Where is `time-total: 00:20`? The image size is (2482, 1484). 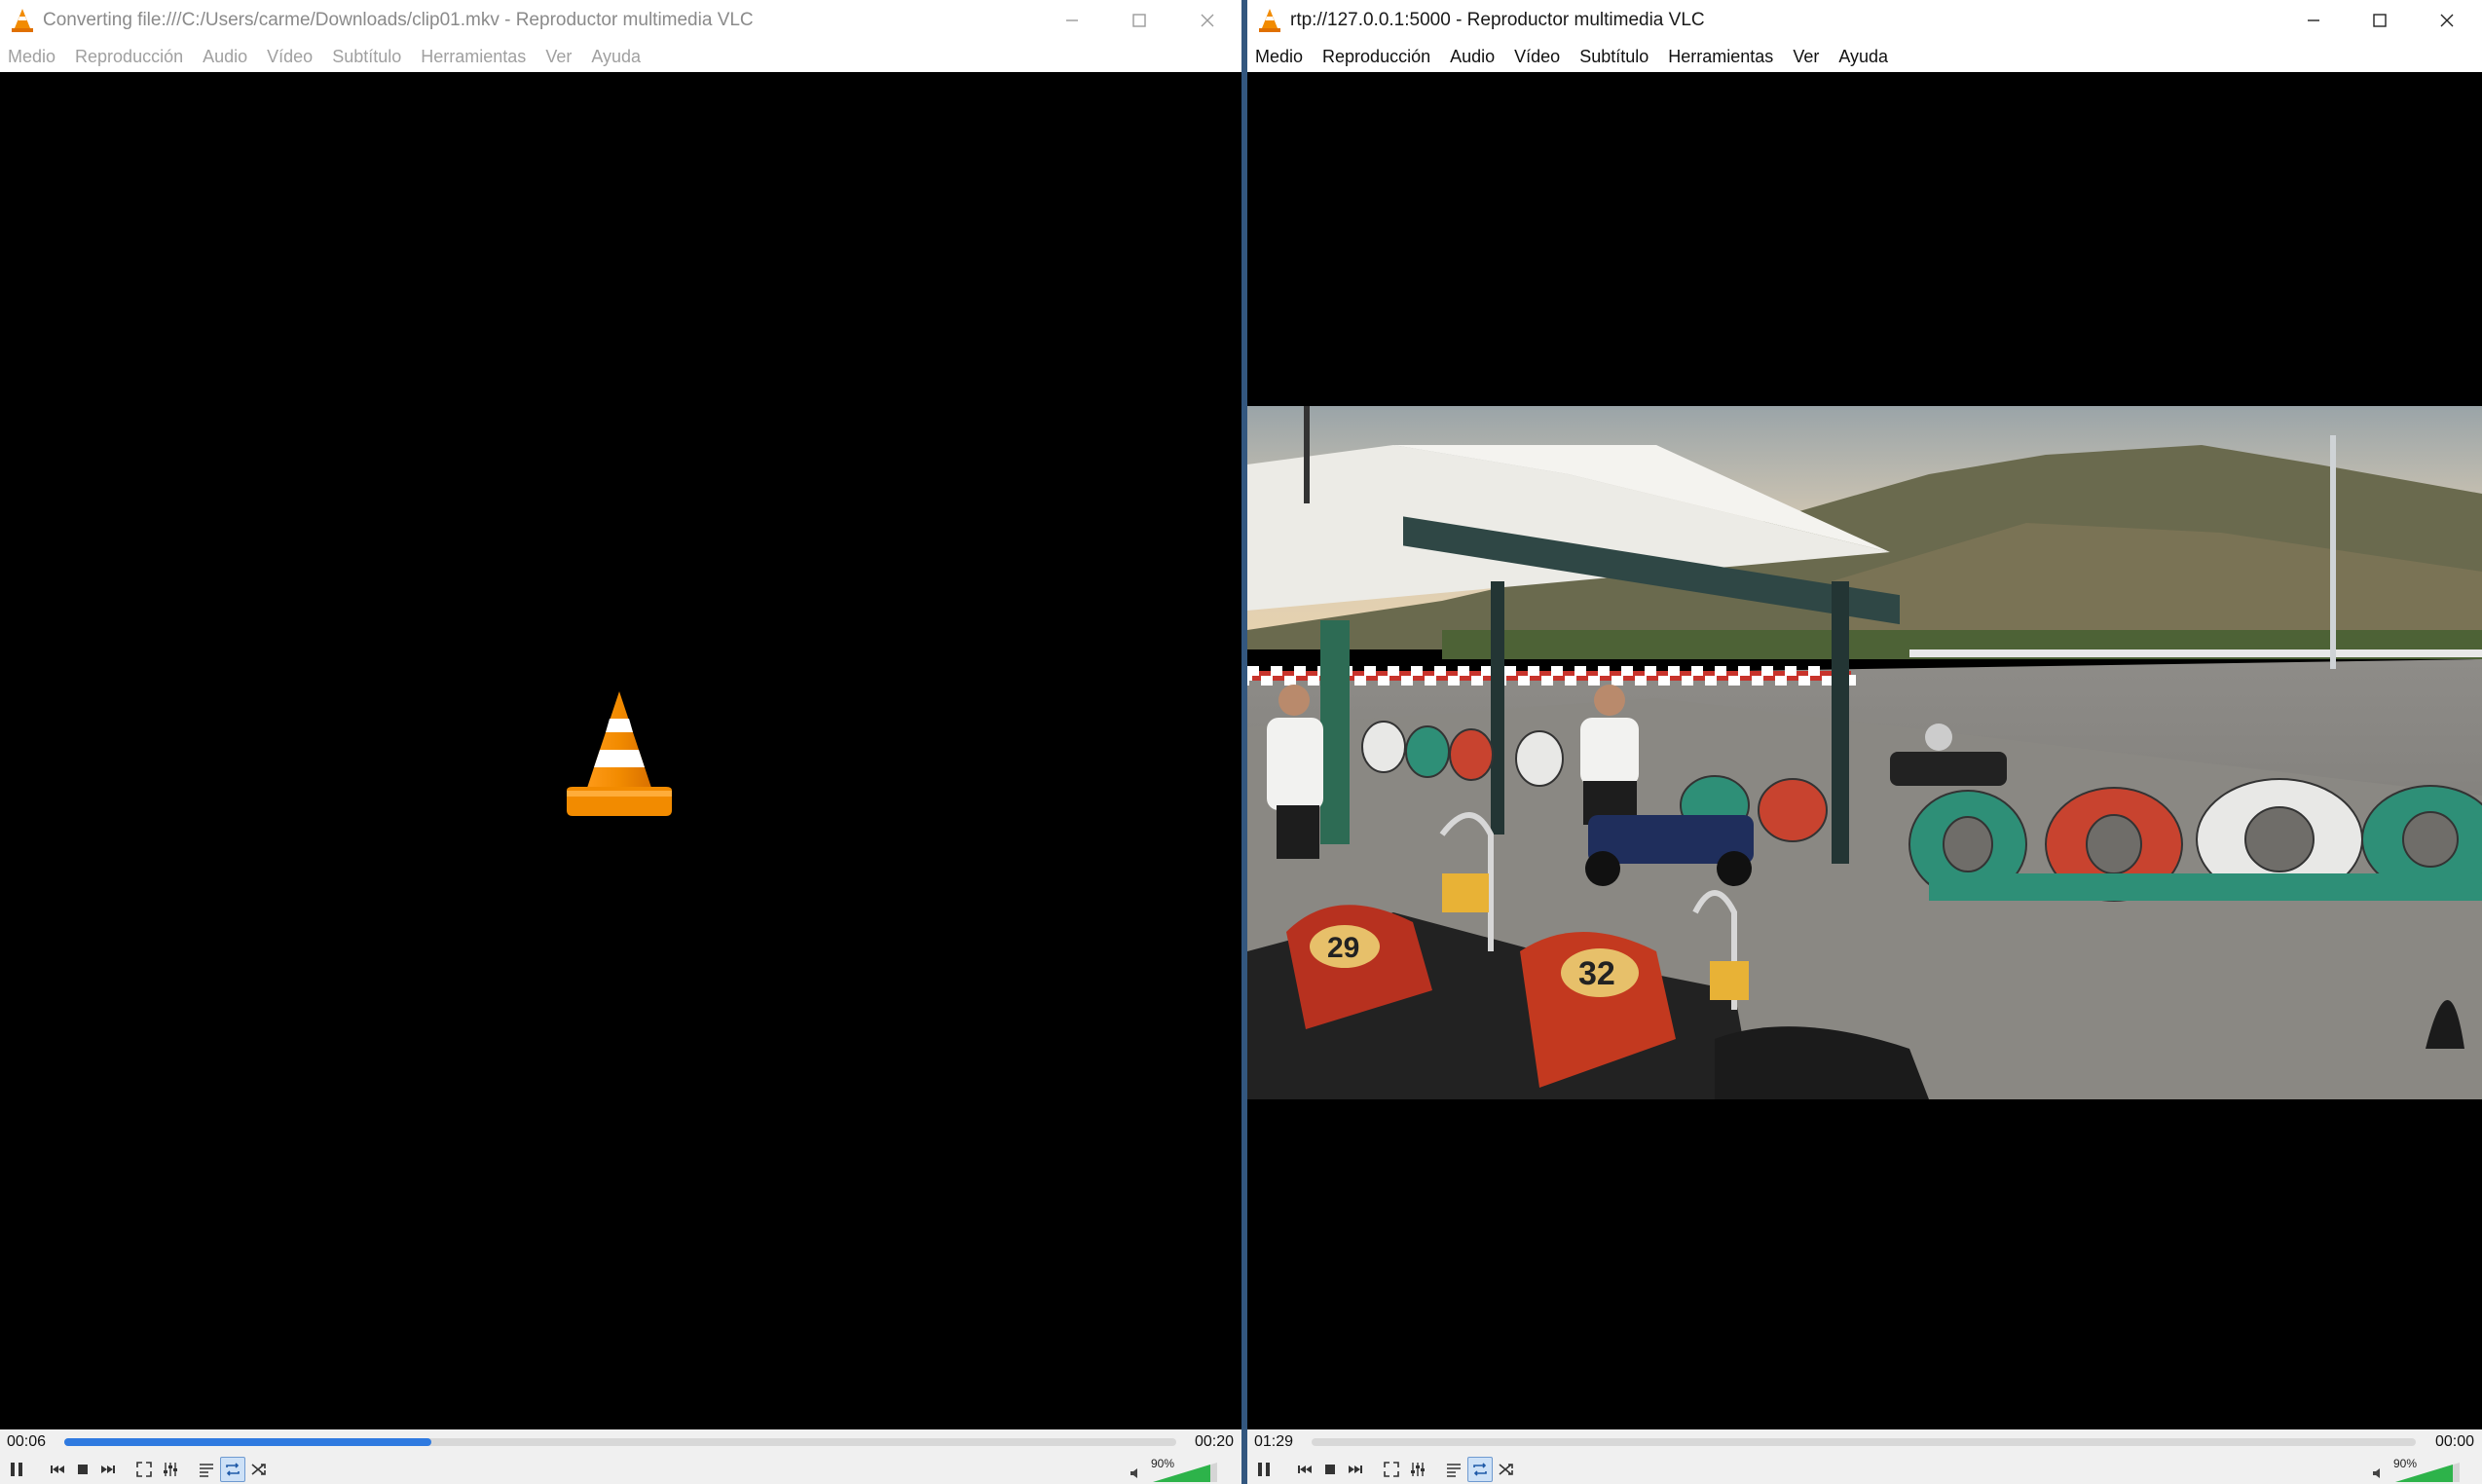 time-total: 00:20 is located at coordinates (1214, 1441).